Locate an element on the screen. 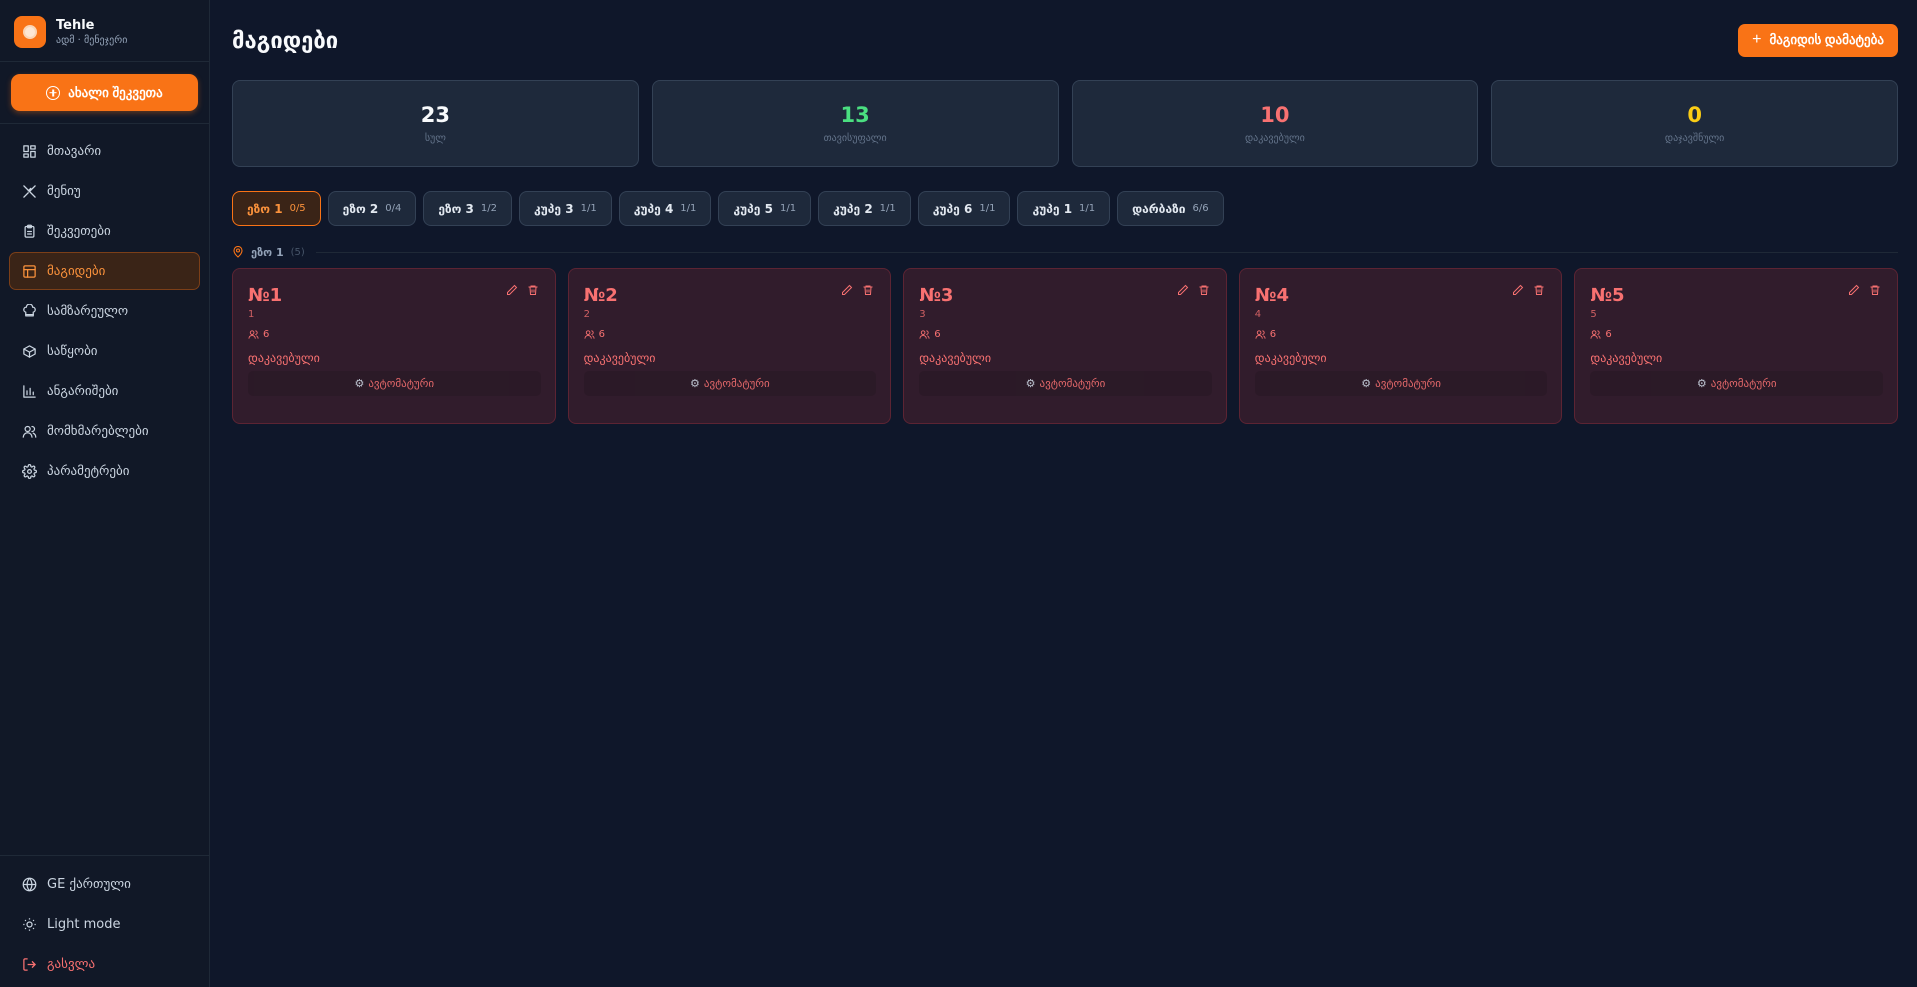  stat-card: 10 დაკავებული is located at coordinates (1275, 123).